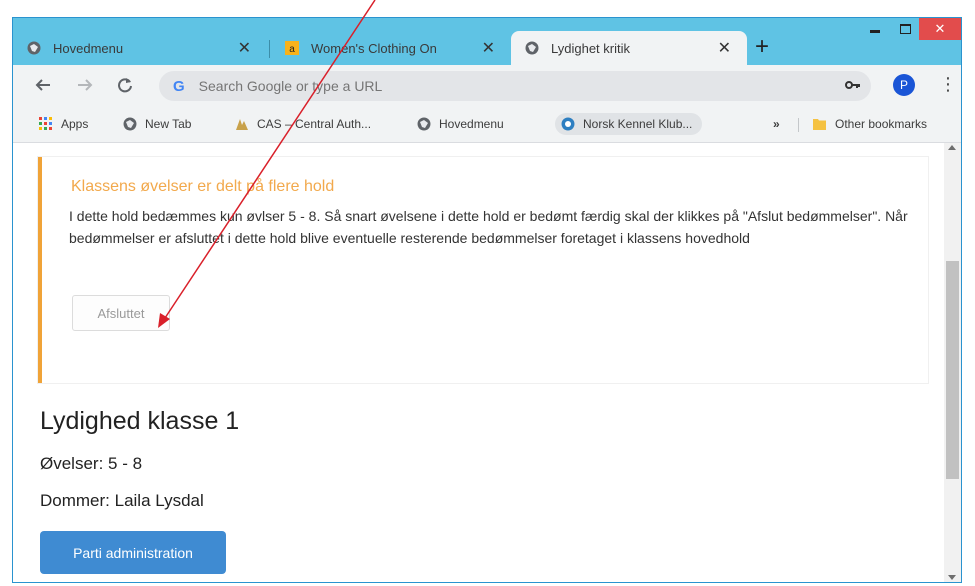 The width and height of the screenshot is (975, 586). What do you see at coordinates (242, 124) in the screenshot?
I see `cas-icon` at bounding box center [242, 124].